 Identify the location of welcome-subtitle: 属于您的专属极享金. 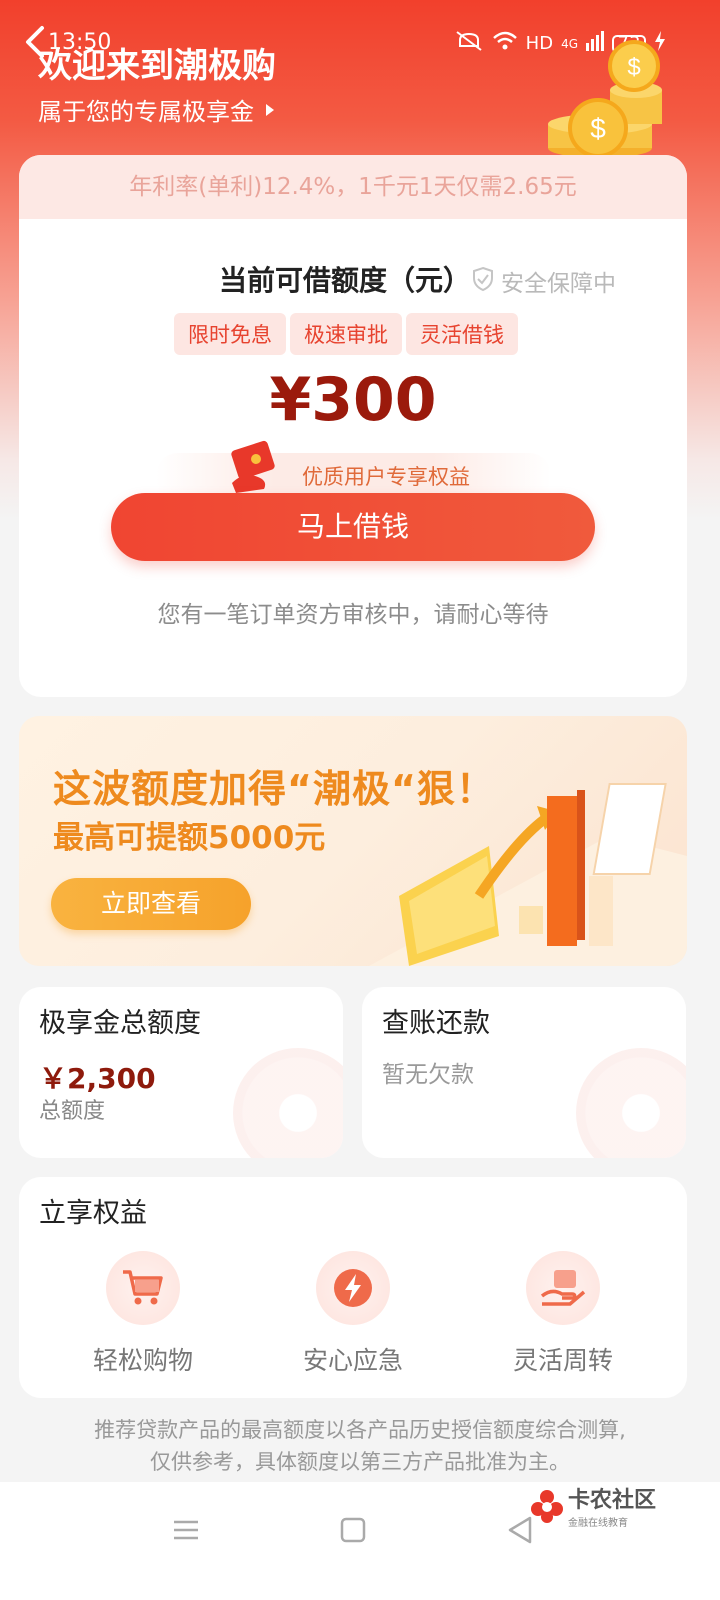
(146, 112).